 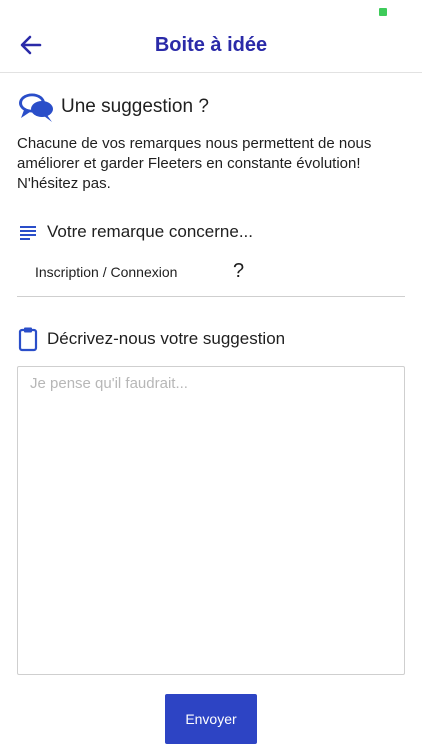 I want to click on help-question-mark: ?, so click(x=238, y=271).